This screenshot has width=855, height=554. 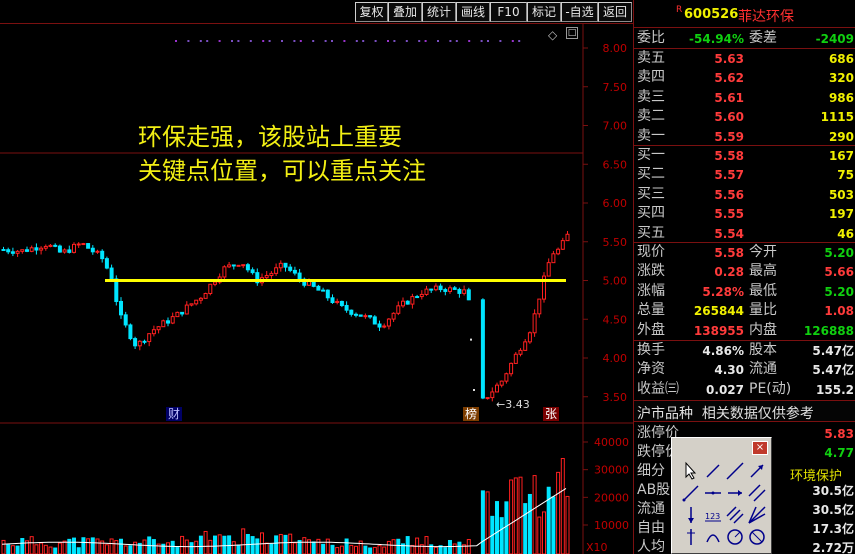 What do you see at coordinates (839, 453) in the screenshot?
I see `limit-down-value: 4.77` at bounding box center [839, 453].